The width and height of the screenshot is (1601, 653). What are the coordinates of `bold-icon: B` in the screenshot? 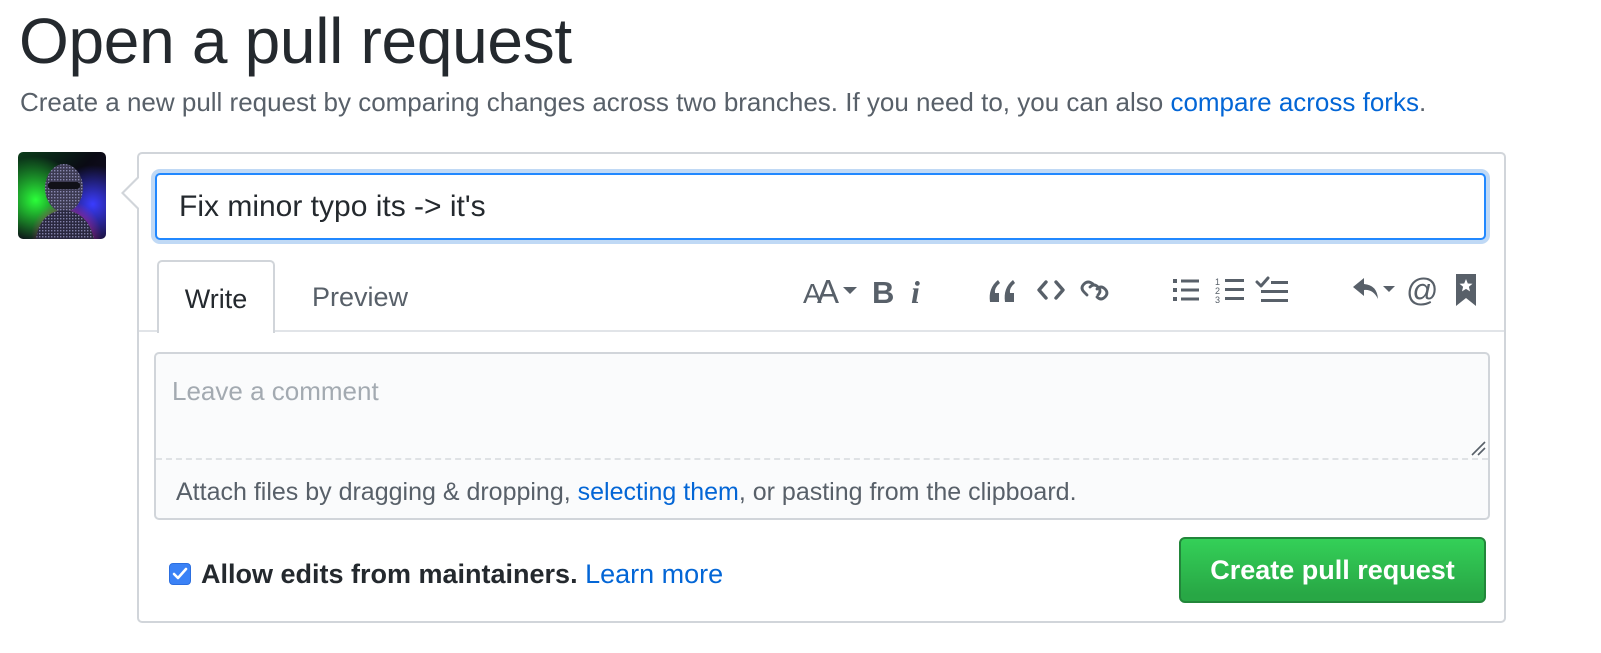 It's located at (883, 290).